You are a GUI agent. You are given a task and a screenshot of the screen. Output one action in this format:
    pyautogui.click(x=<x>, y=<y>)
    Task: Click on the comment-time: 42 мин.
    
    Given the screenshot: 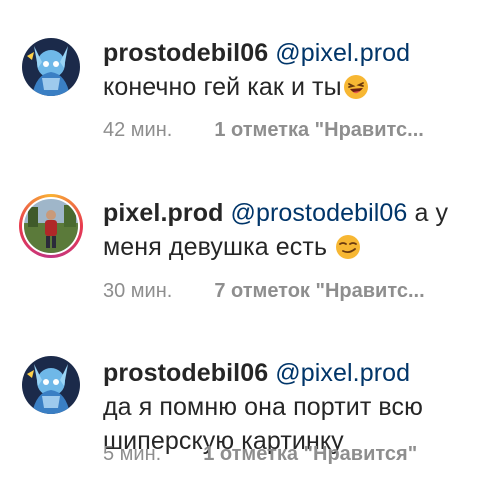 What is the action you would take?
    pyautogui.click(x=138, y=130)
    